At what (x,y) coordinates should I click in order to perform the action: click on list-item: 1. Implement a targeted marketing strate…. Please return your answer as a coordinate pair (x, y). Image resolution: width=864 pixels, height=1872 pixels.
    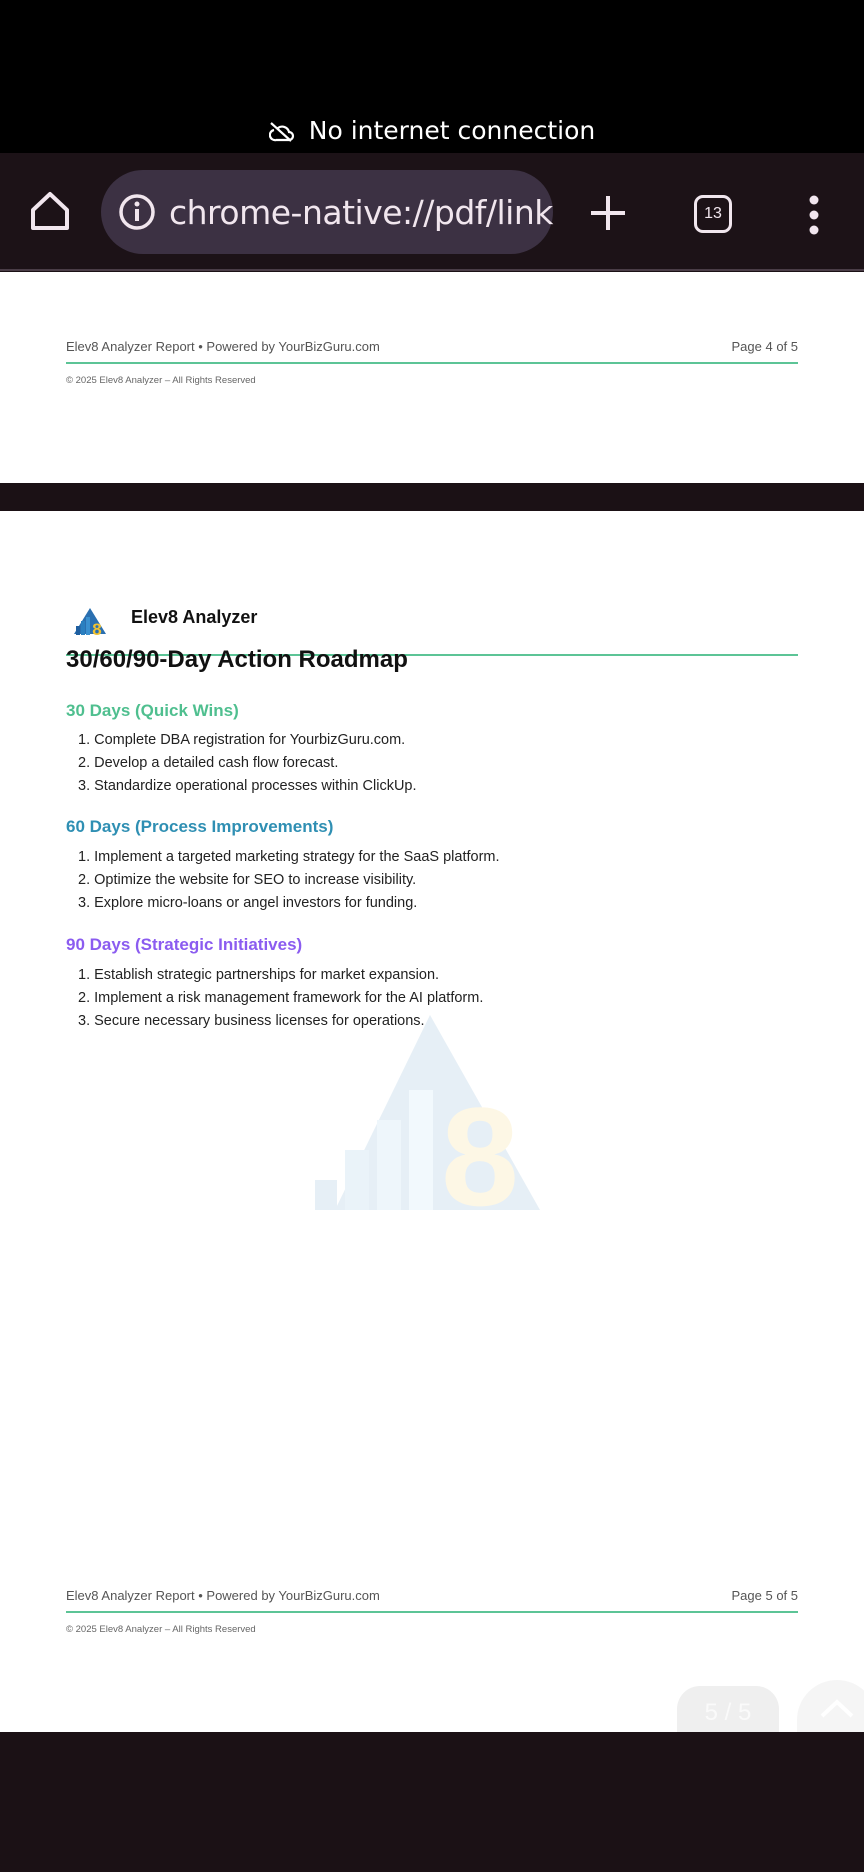
    Looking at the image, I should click on (289, 857).